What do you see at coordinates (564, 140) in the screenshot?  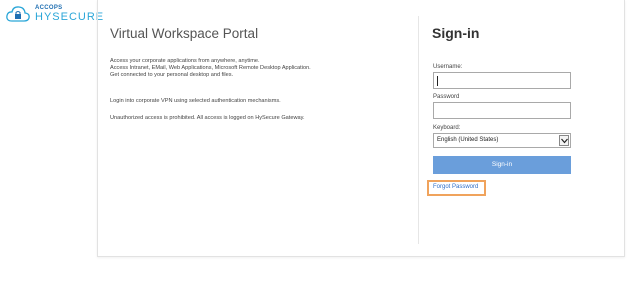 I see `chevron-down-icon` at bounding box center [564, 140].